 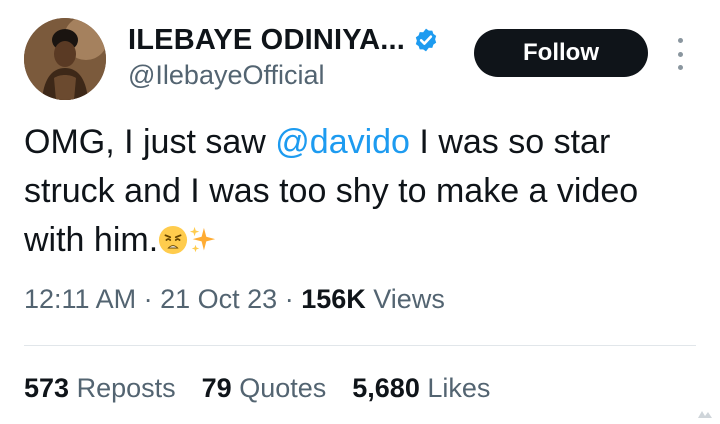 I want to click on verified-badge-icon, so click(x=426, y=40).